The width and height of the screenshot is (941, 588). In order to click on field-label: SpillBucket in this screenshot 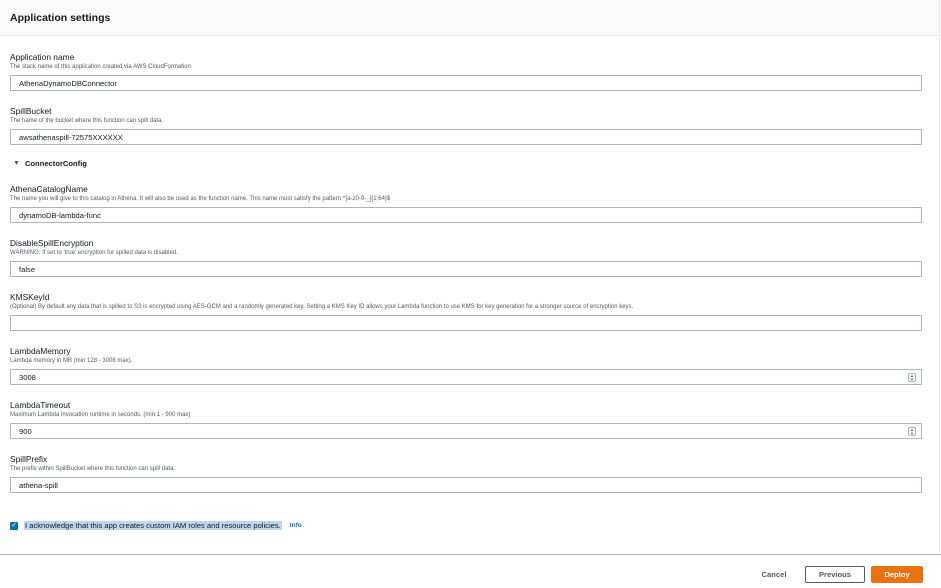, I will do `click(31, 111)`.